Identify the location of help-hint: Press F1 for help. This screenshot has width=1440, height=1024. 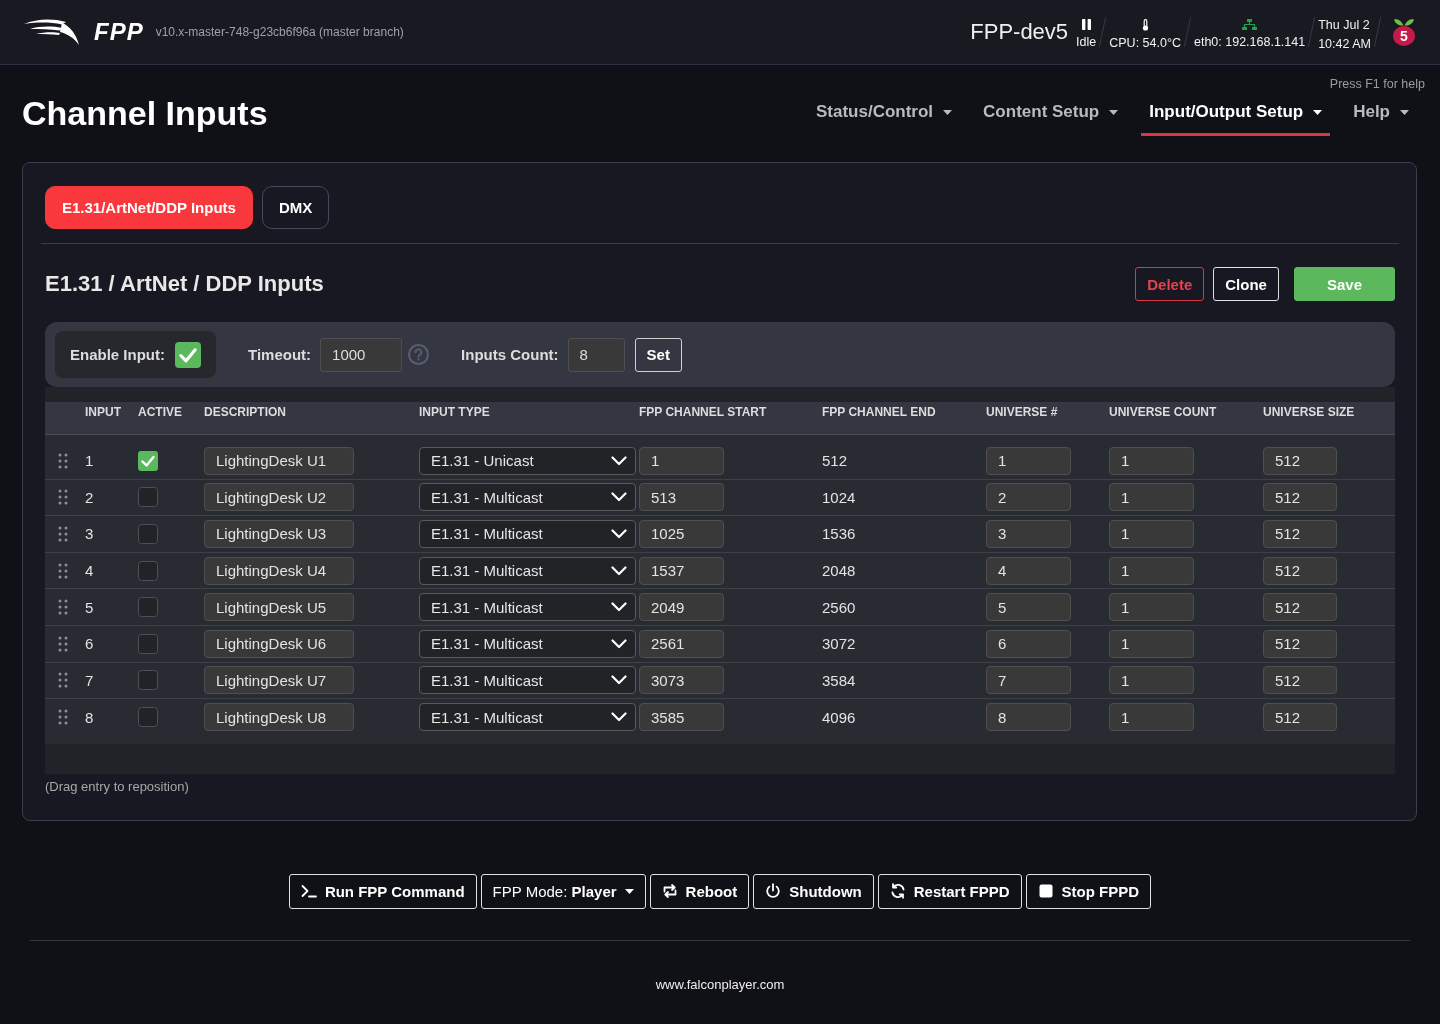
(1377, 84).